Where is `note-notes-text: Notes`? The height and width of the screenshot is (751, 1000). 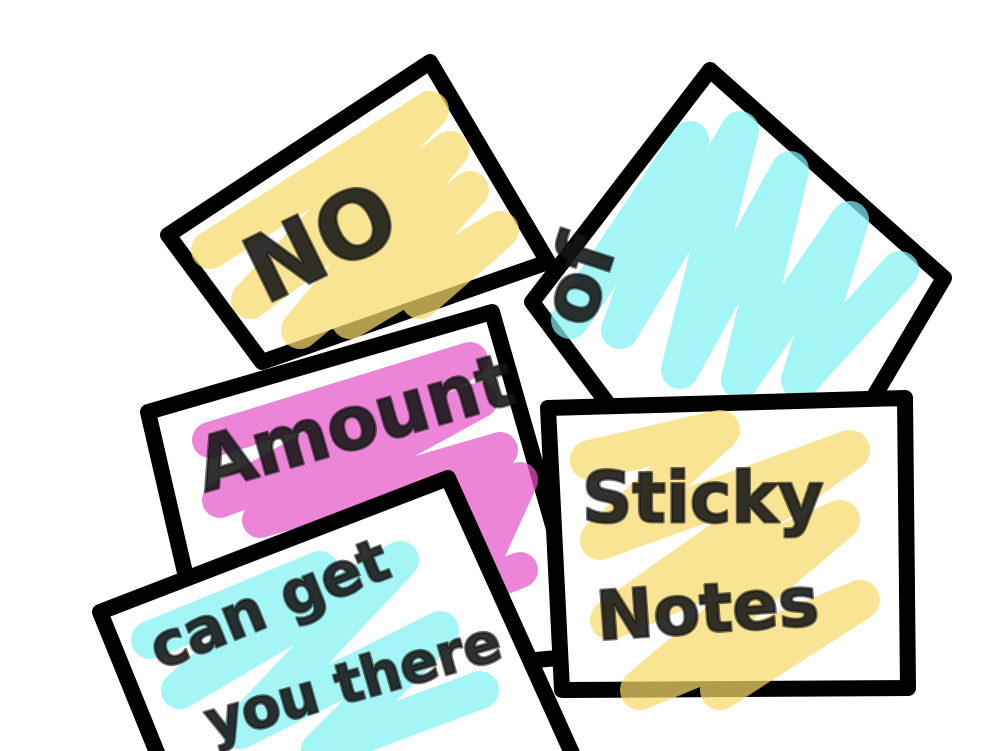
note-notes-text: Notes is located at coordinates (708, 610).